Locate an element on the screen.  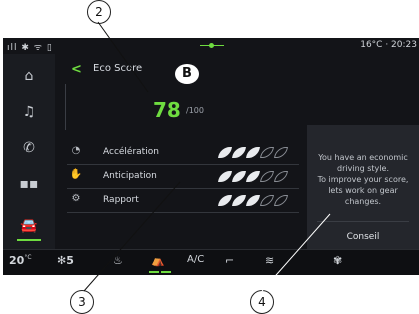
connectivity-icons: ıll ✱ ᯤ ▯ is located at coordinates (30, 48).